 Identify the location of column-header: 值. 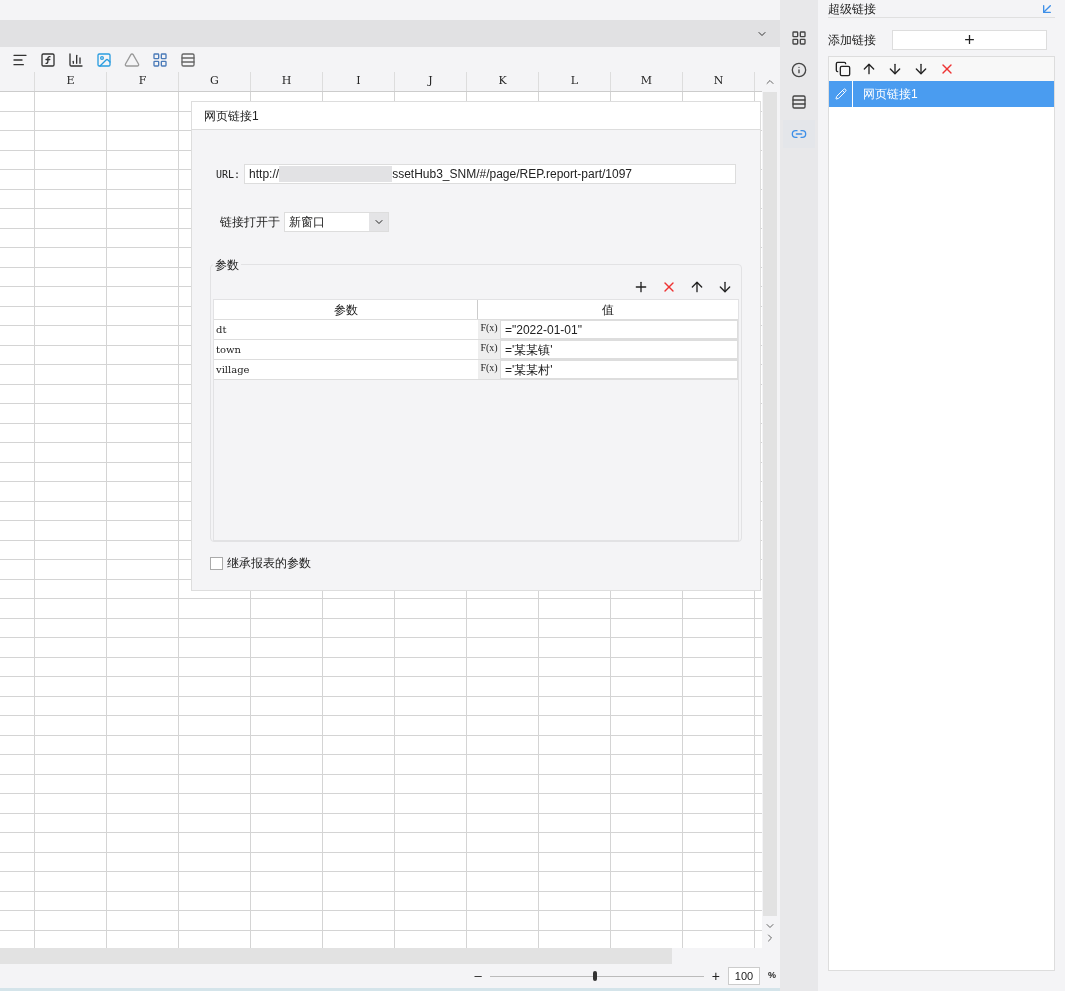
(608, 310).